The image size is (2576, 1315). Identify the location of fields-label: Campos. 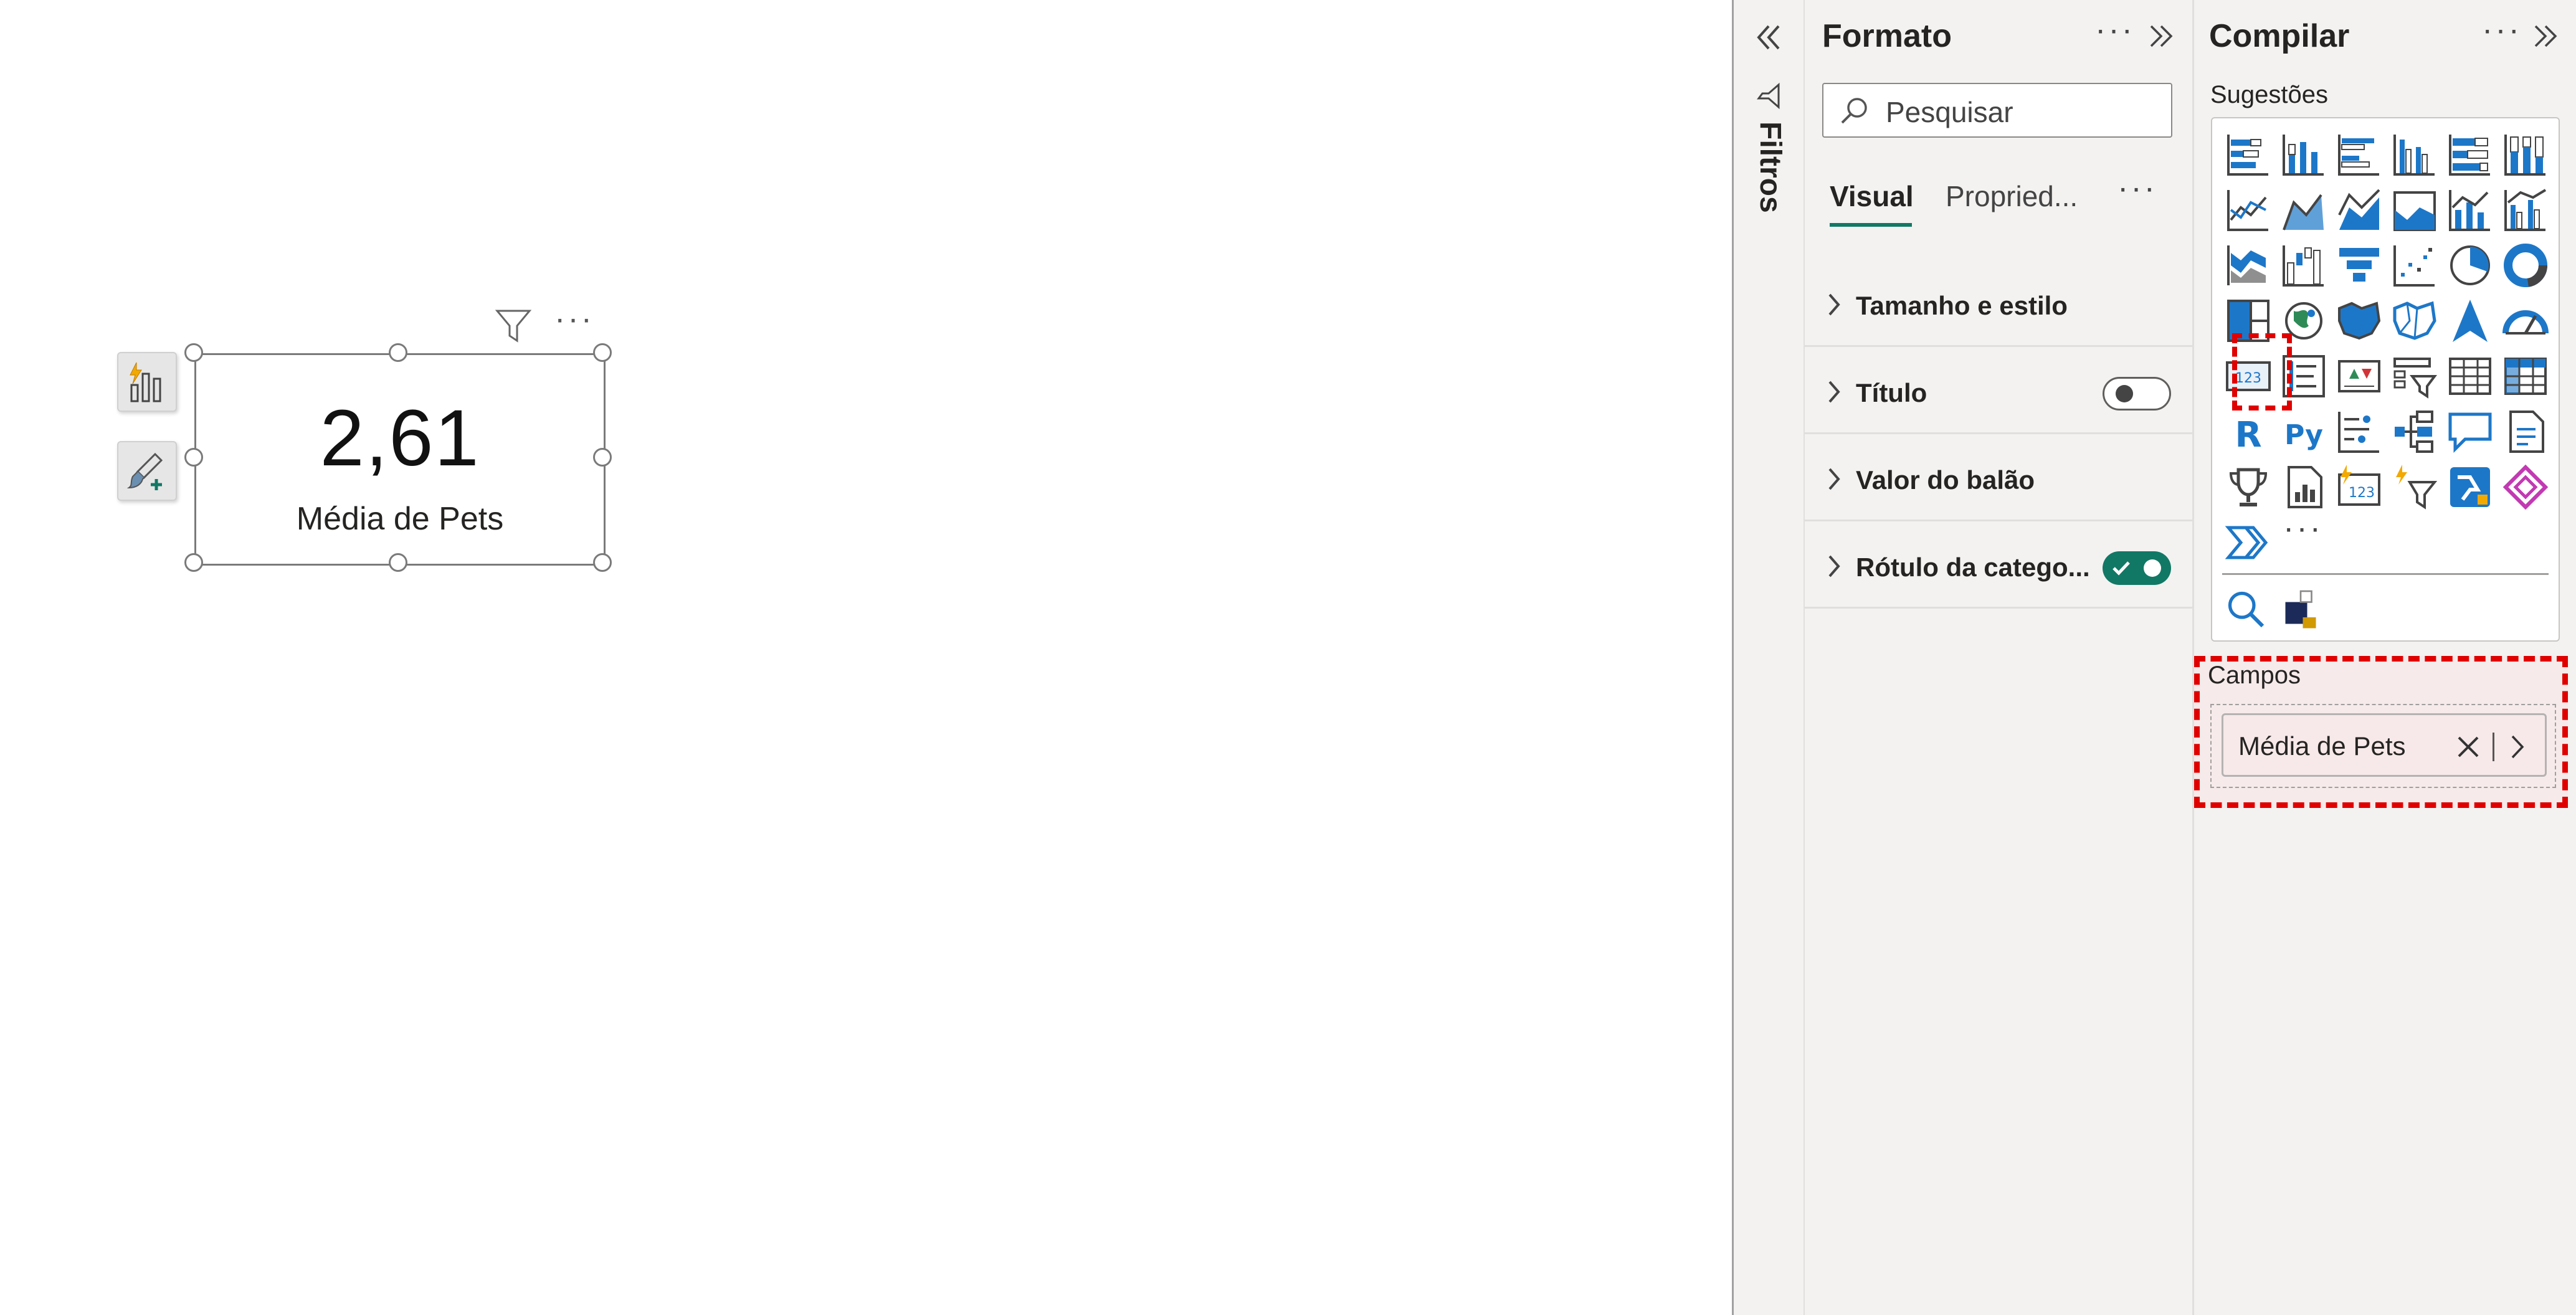
(2254, 675).